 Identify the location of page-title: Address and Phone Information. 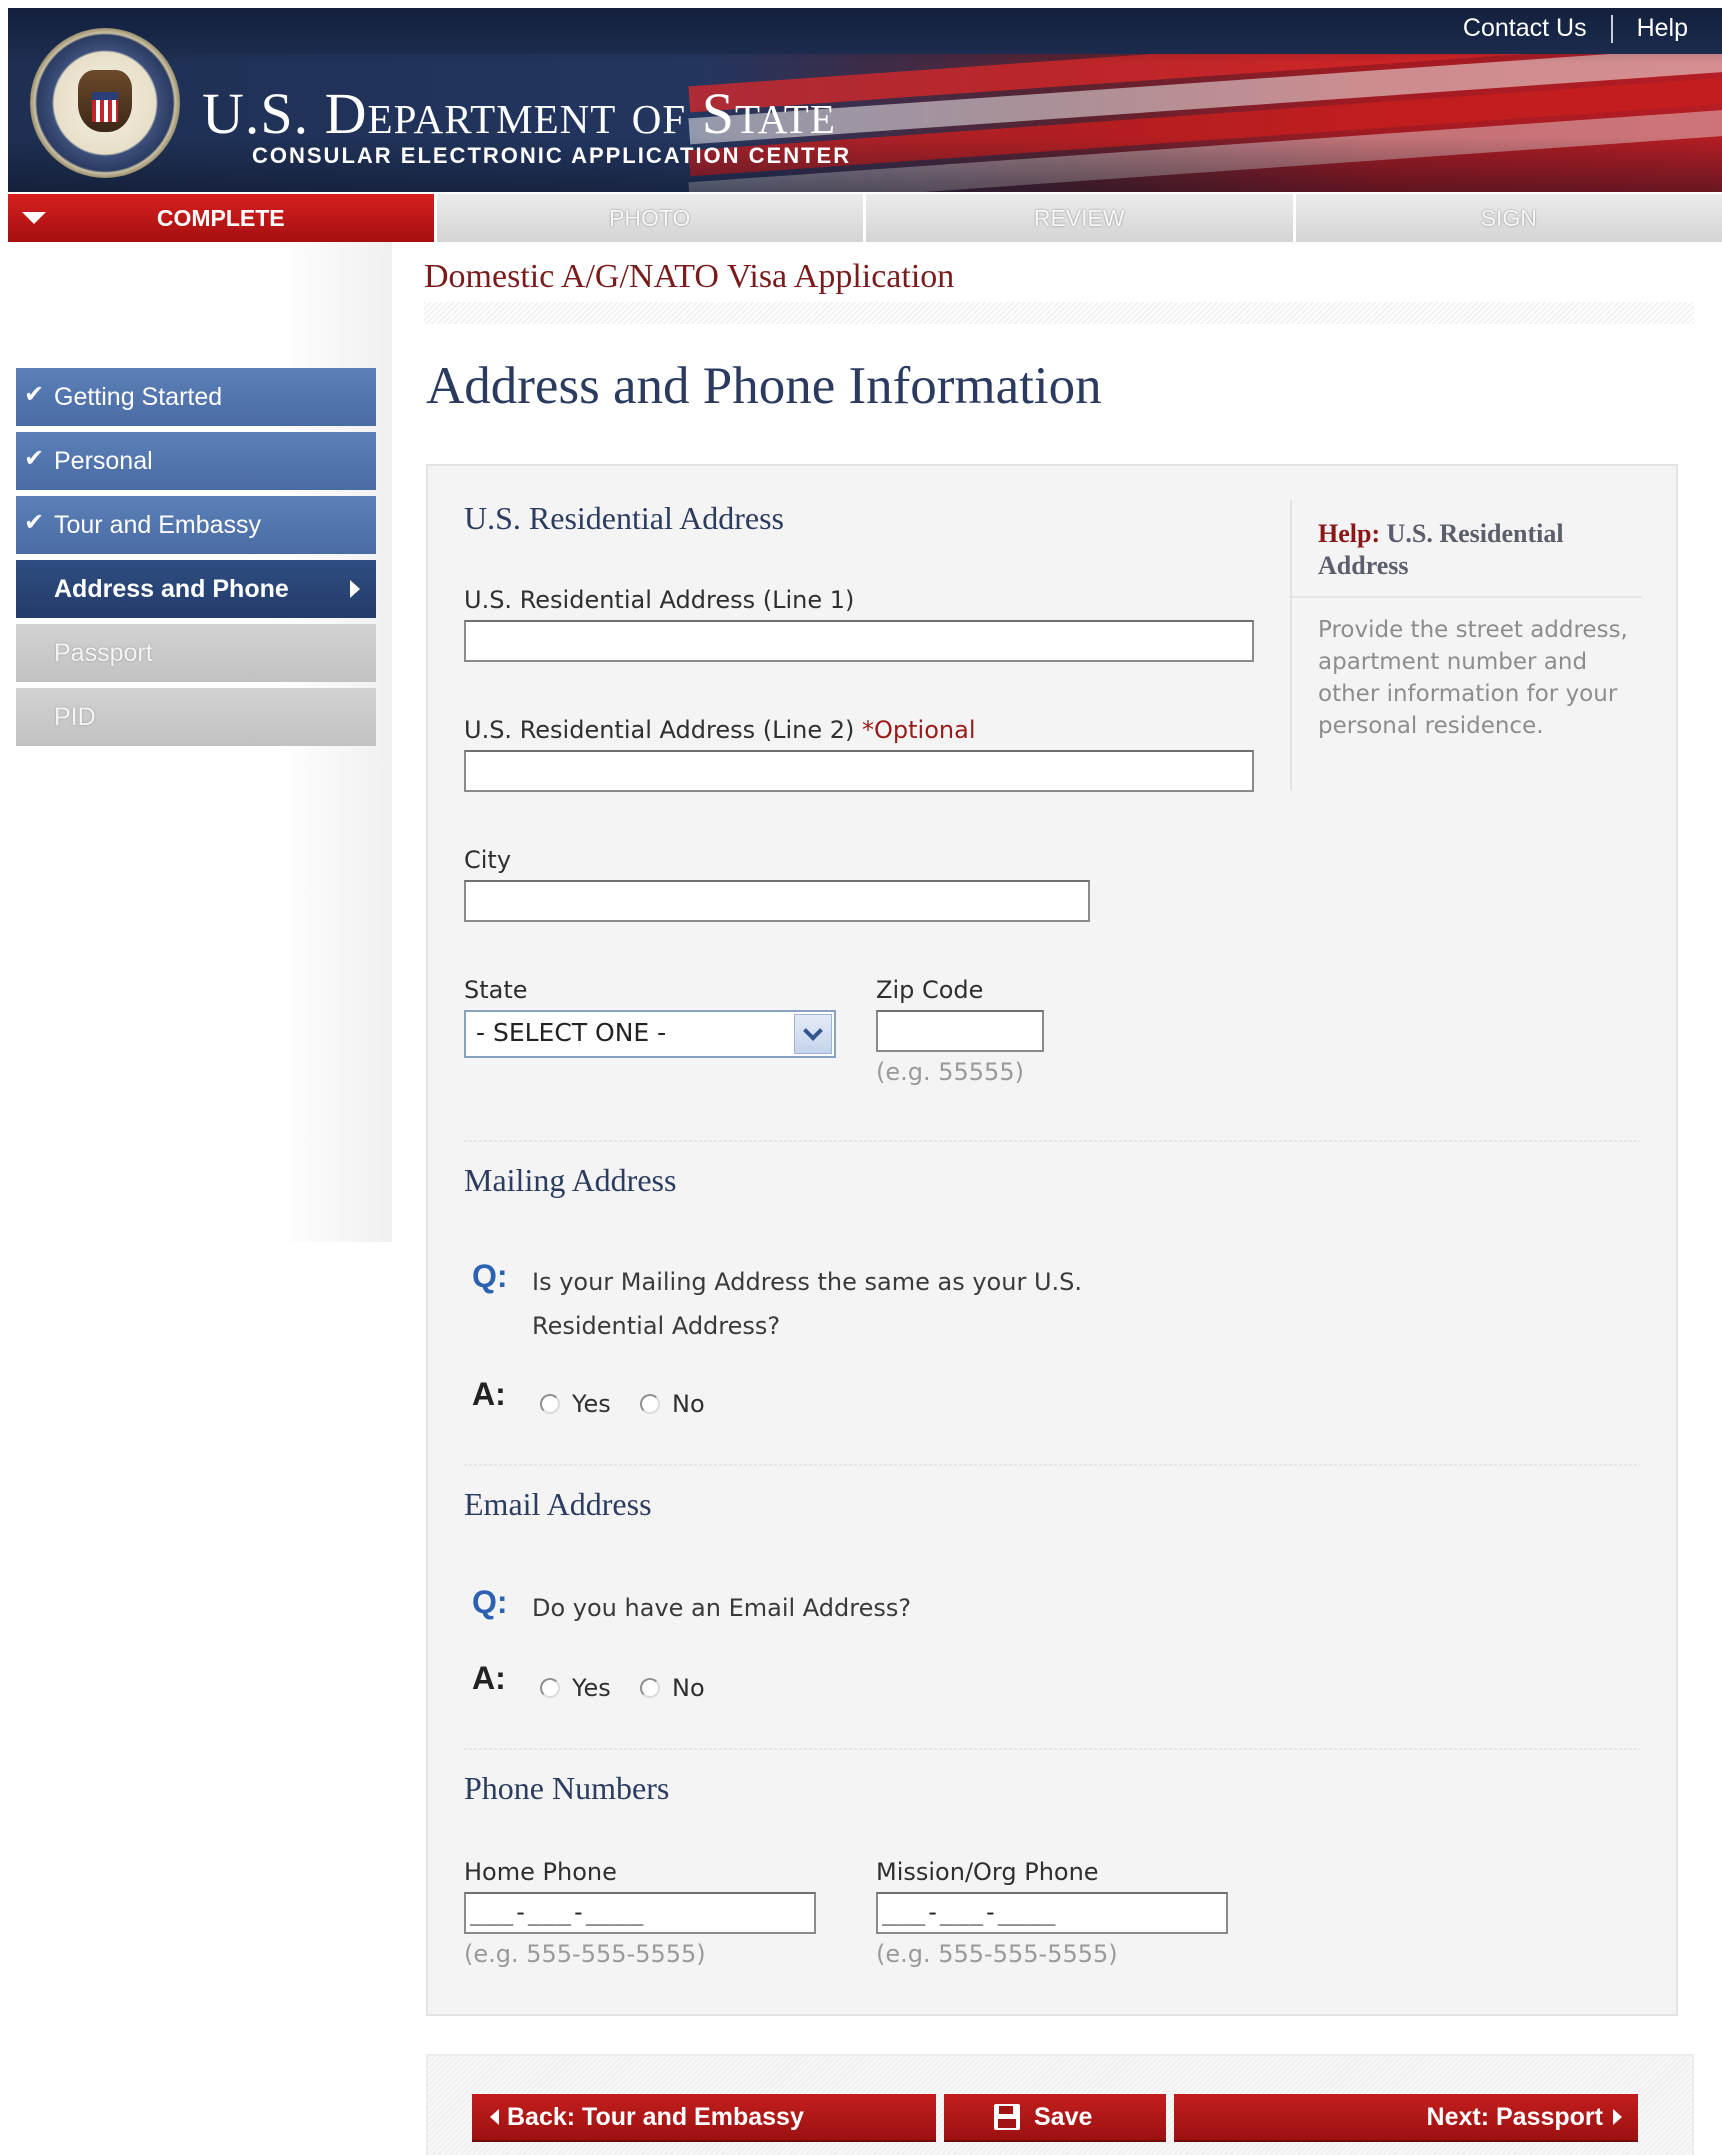
(764, 386).